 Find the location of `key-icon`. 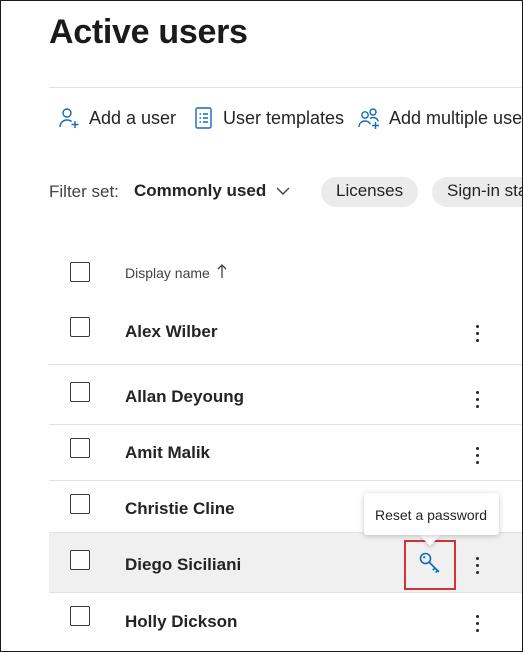

key-icon is located at coordinates (430, 565).